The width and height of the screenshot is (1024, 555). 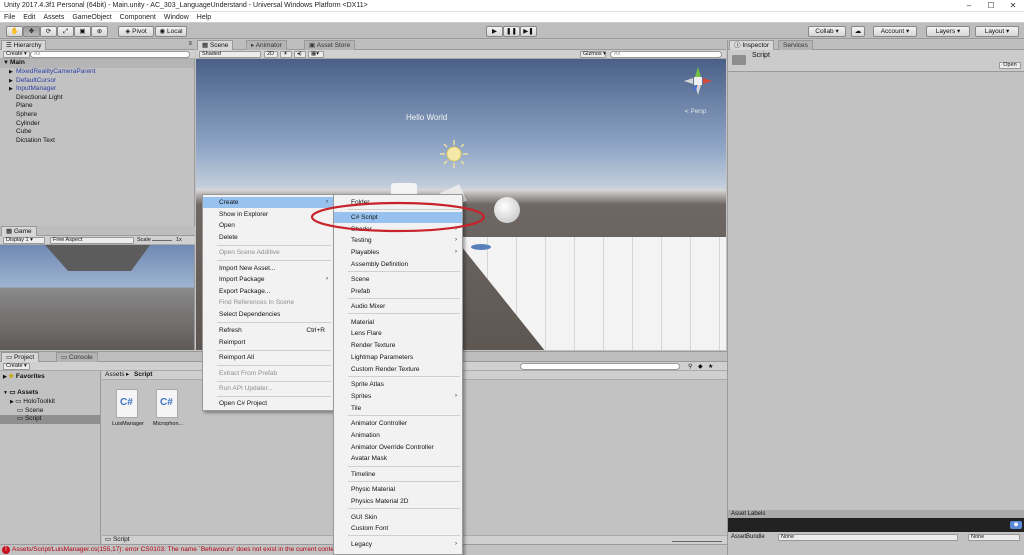 What do you see at coordinates (268, 314) in the screenshot?
I see `menu-item-select-dependencies: Select Dependencies` at bounding box center [268, 314].